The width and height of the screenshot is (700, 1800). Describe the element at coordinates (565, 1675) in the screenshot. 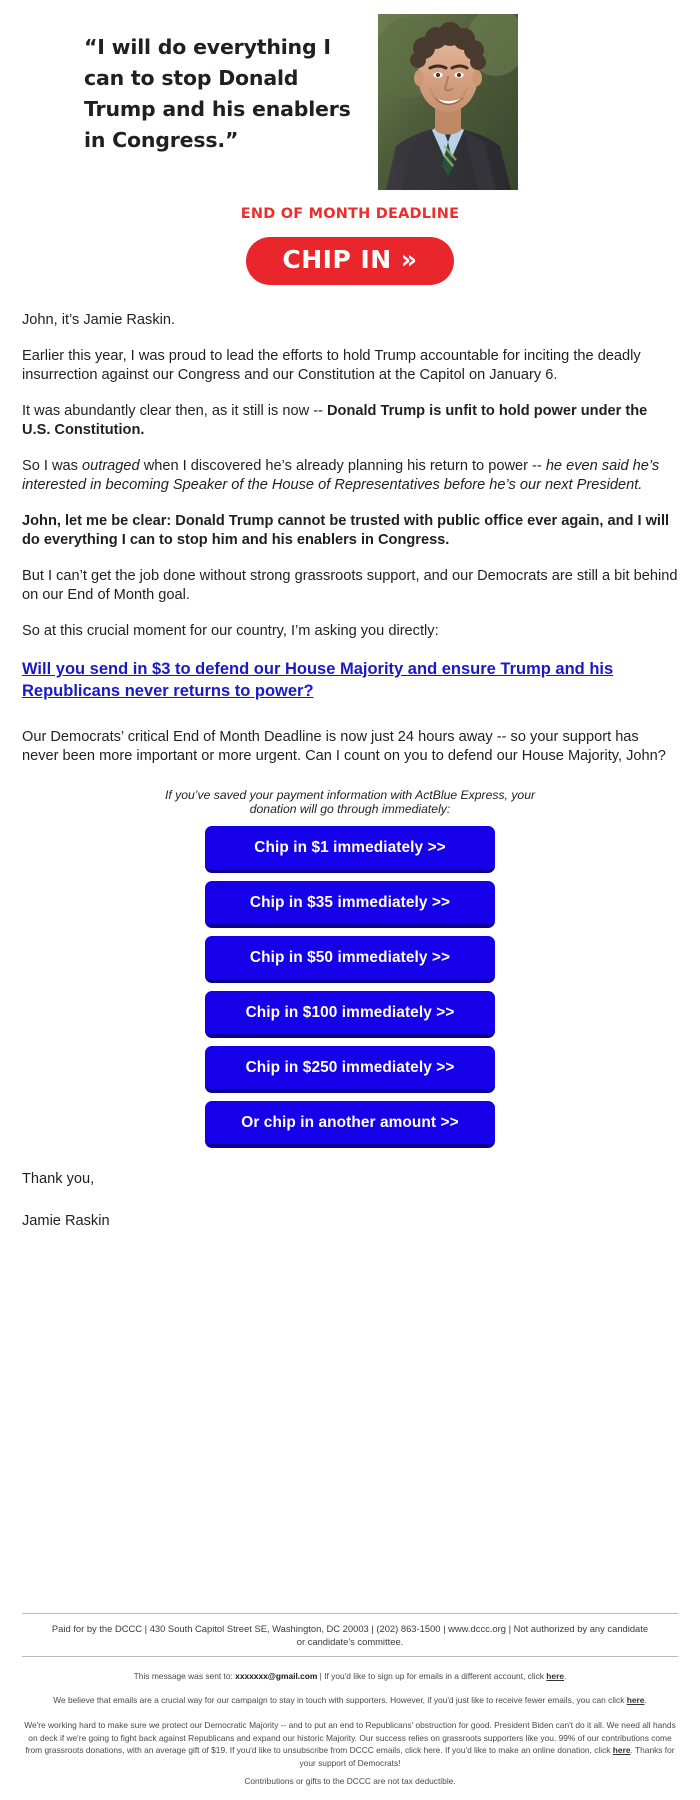

I see `sent-to-period: .` at that location.